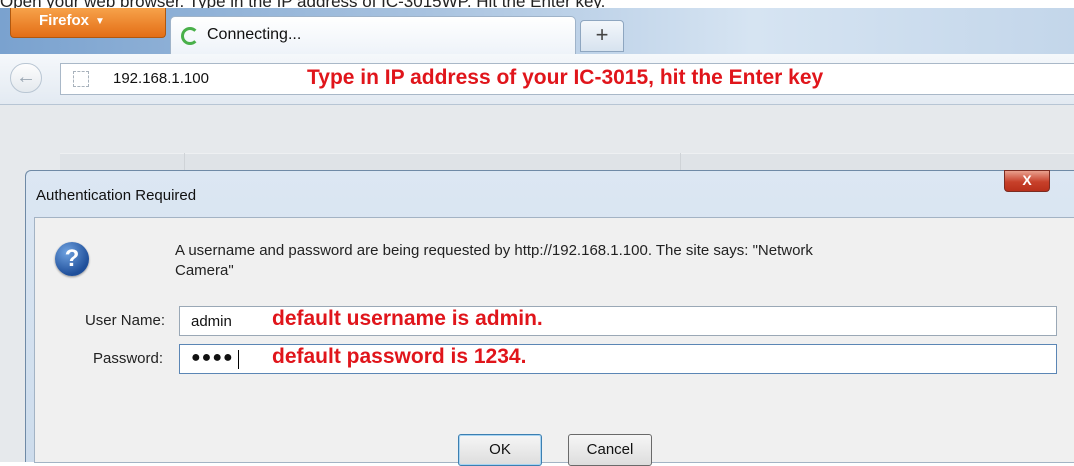 The width and height of the screenshot is (1074, 466). I want to click on close-icon: X, so click(1027, 180).